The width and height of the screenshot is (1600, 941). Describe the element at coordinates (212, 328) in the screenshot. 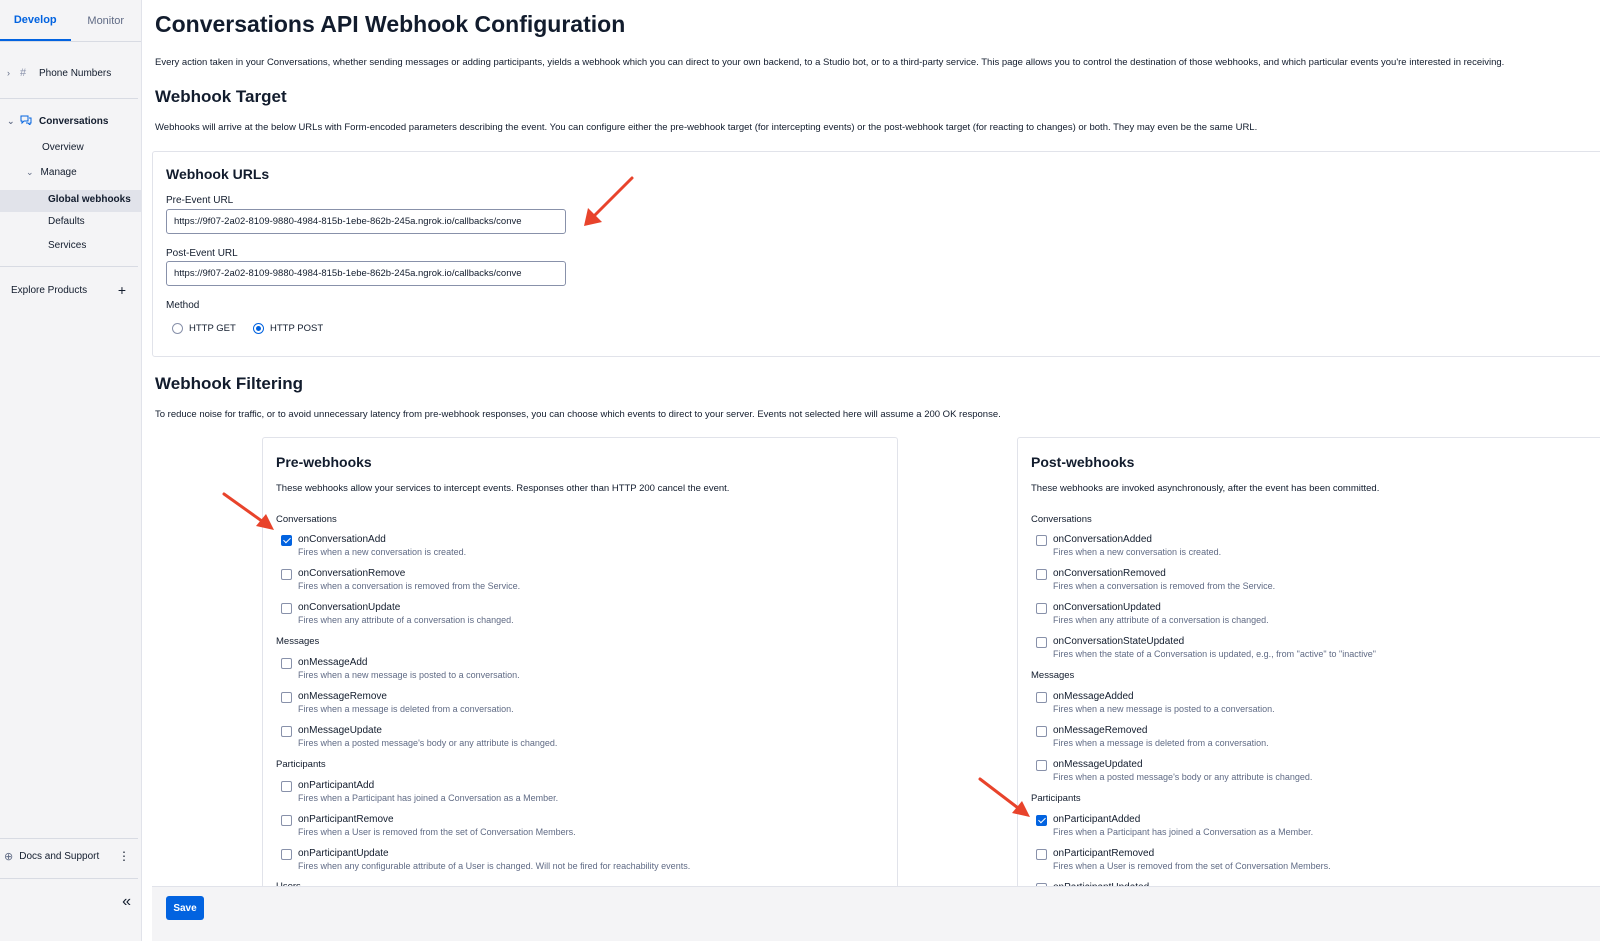

I see `radio-label: HTTP GET` at that location.